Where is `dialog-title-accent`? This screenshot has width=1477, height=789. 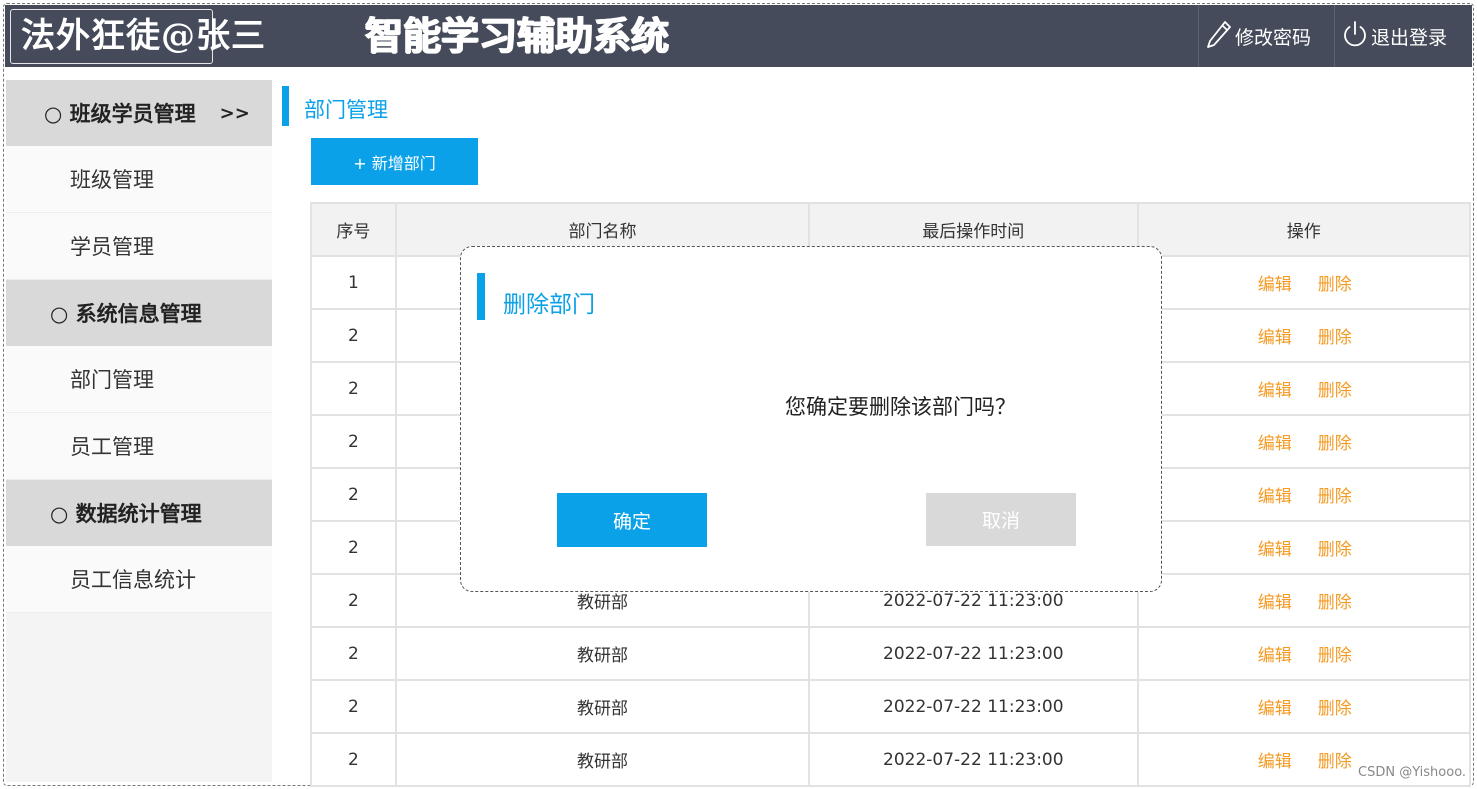 dialog-title-accent is located at coordinates (481, 296).